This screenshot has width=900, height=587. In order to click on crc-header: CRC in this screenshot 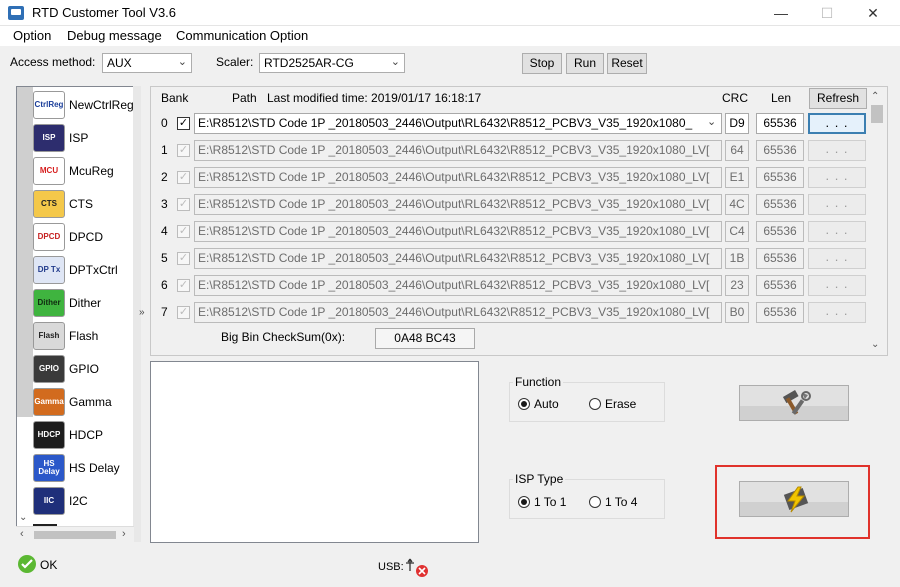, I will do `click(735, 98)`.